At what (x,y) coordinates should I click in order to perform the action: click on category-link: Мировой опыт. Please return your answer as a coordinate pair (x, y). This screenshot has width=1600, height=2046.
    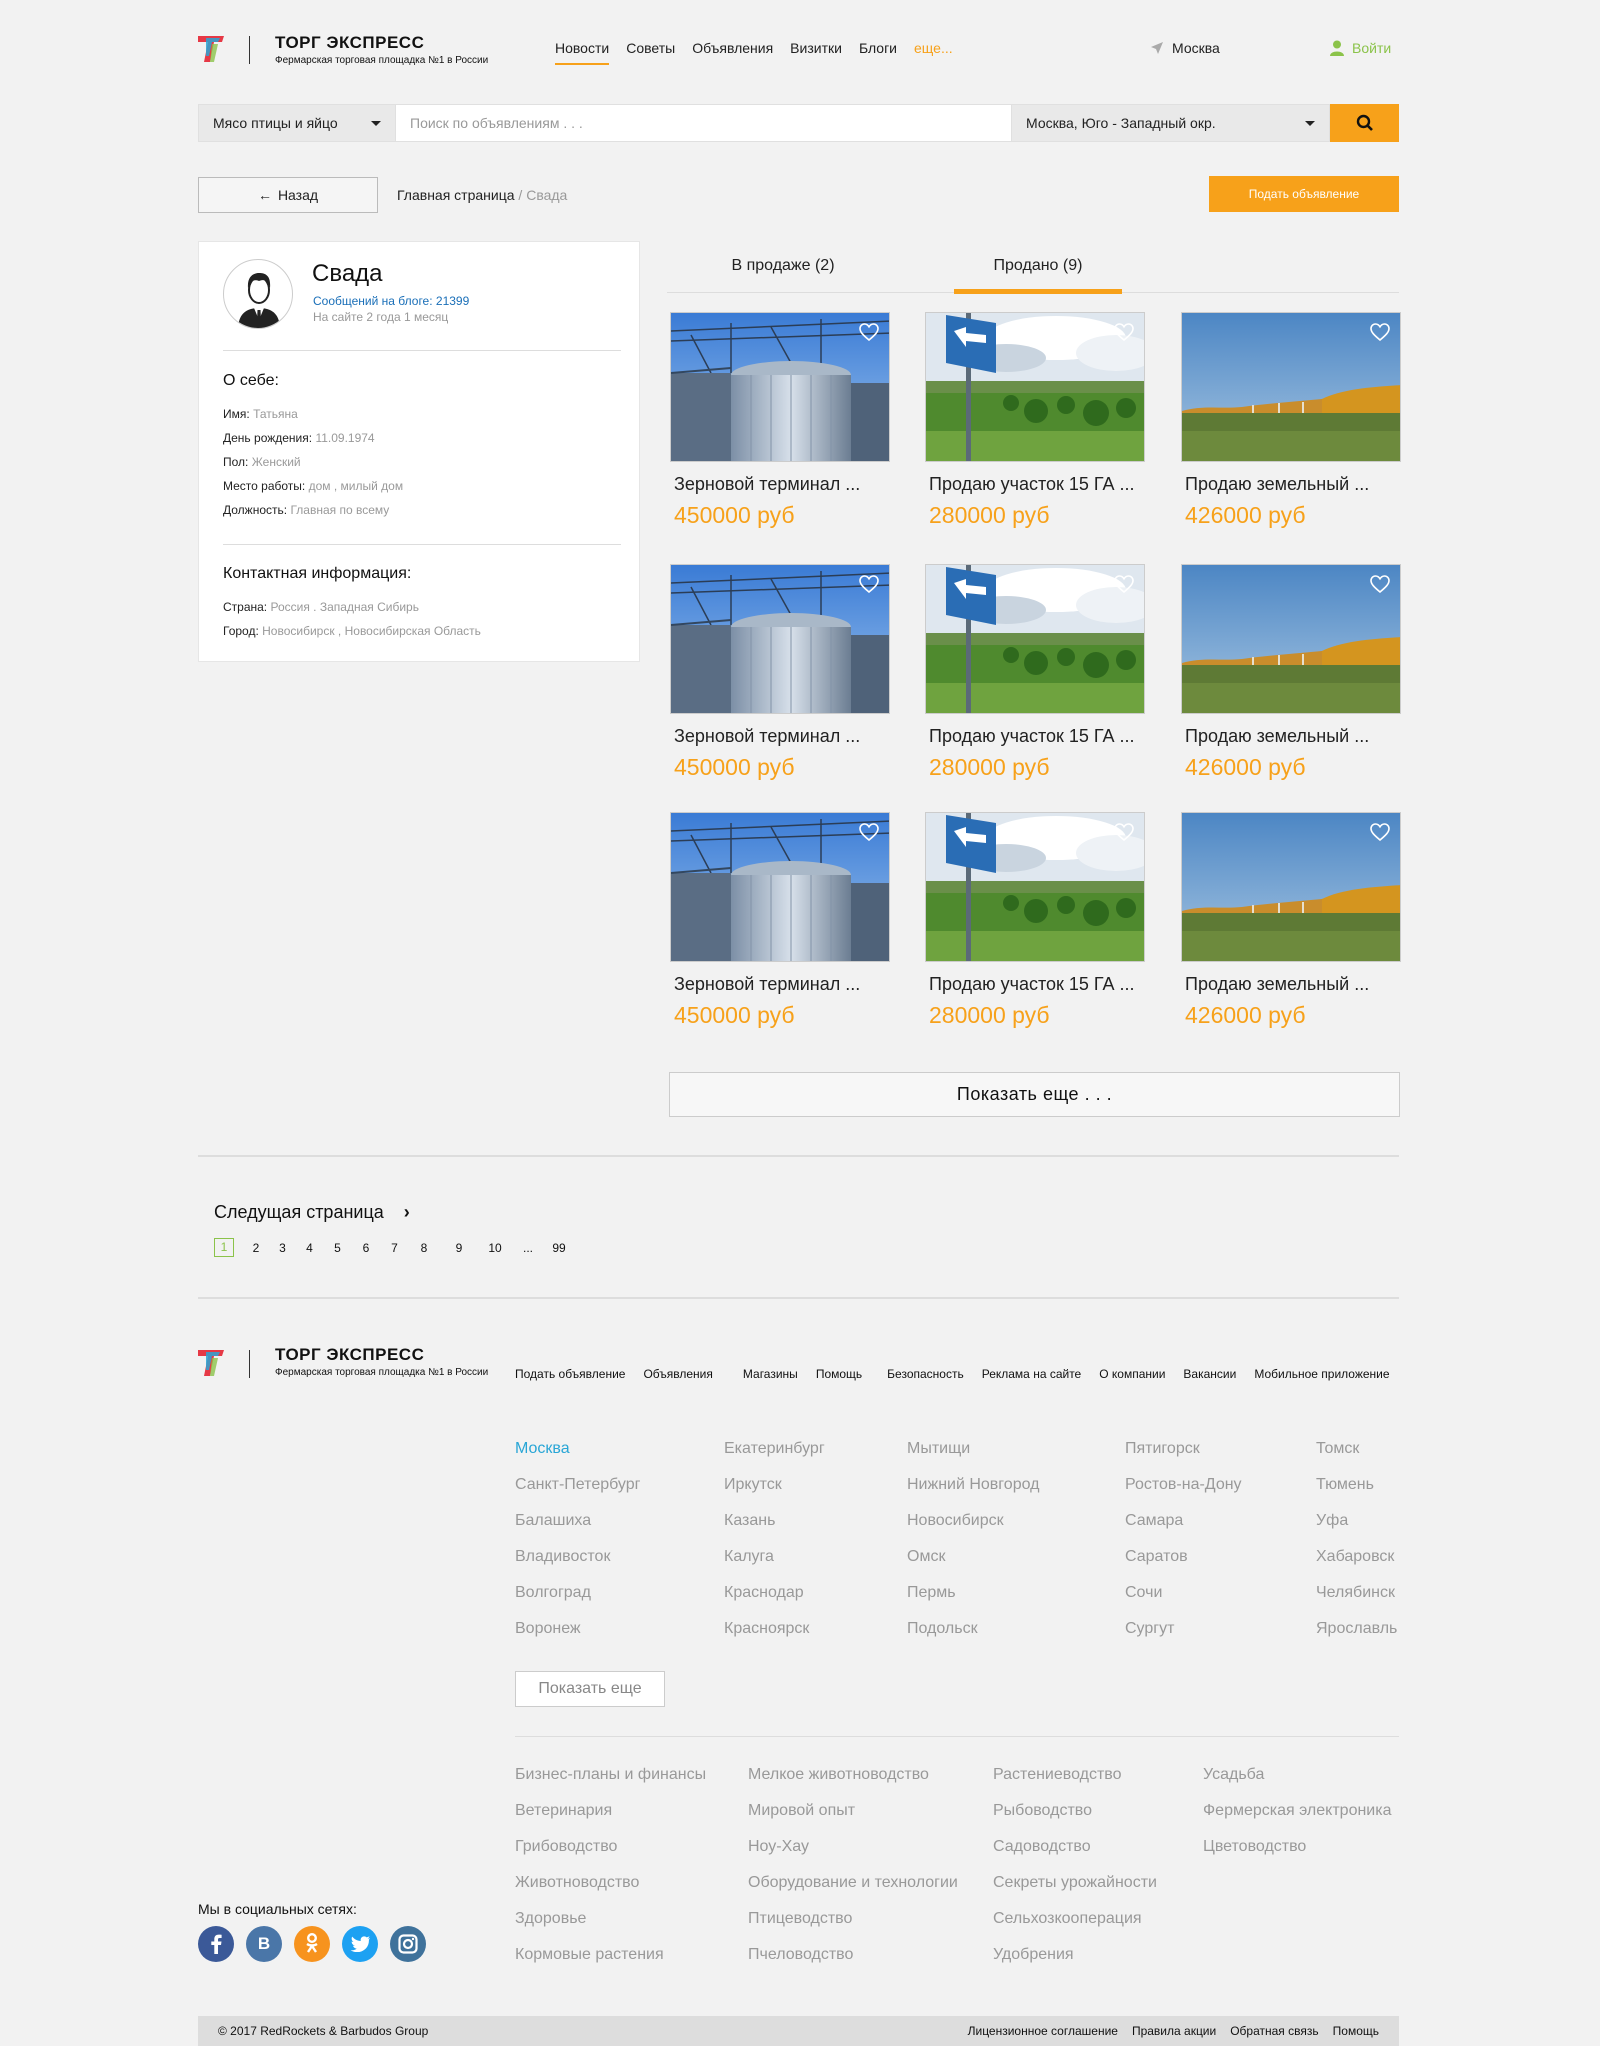
    Looking at the image, I should click on (853, 1811).